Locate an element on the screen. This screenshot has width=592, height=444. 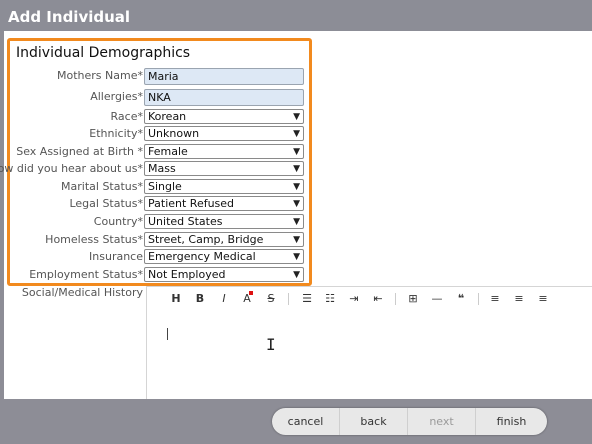
wizard-nav: cancel back next finish is located at coordinates (409, 421).